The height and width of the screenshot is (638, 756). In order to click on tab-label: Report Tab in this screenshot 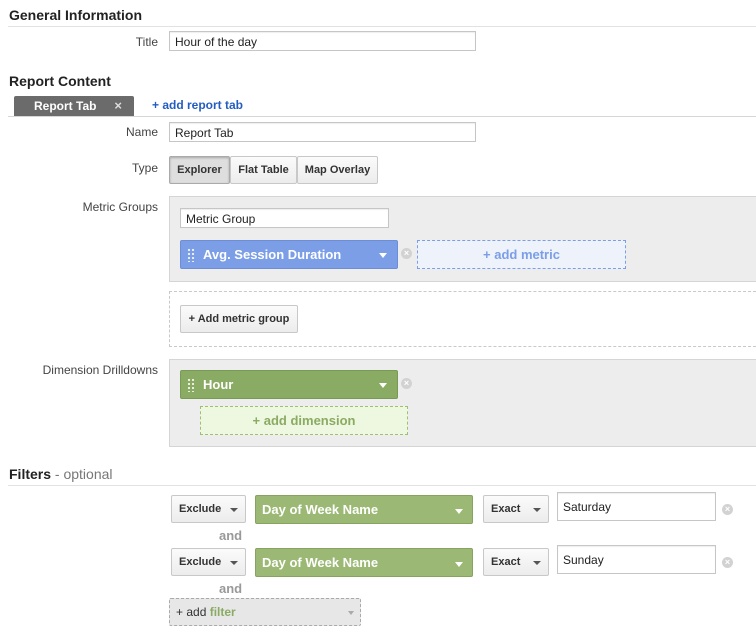, I will do `click(65, 106)`.